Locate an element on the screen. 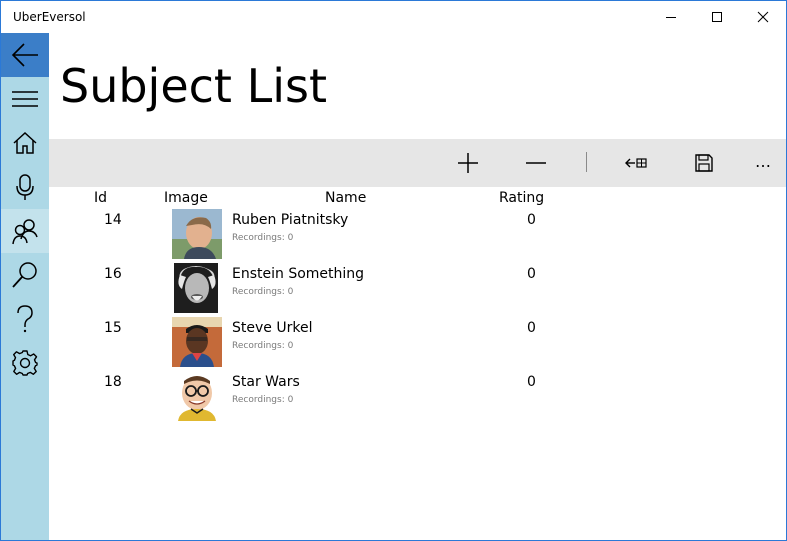 The image size is (787, 541). row-id: 14 is located at coordinates (113, 220).